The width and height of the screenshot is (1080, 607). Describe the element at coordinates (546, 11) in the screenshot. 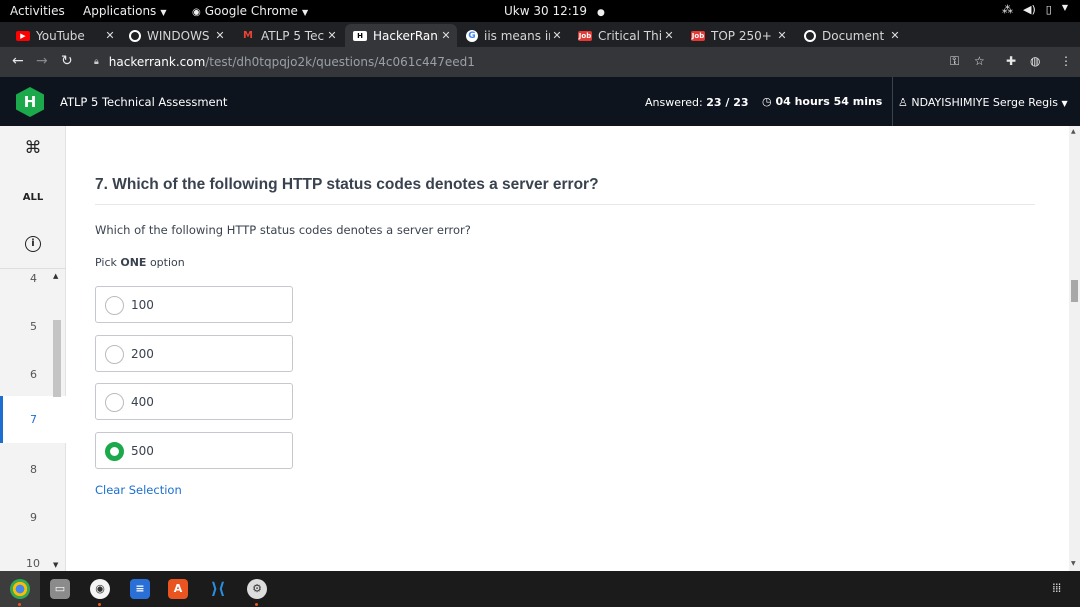

I see `datetime-label: Ukw 30 12:19` at that location.